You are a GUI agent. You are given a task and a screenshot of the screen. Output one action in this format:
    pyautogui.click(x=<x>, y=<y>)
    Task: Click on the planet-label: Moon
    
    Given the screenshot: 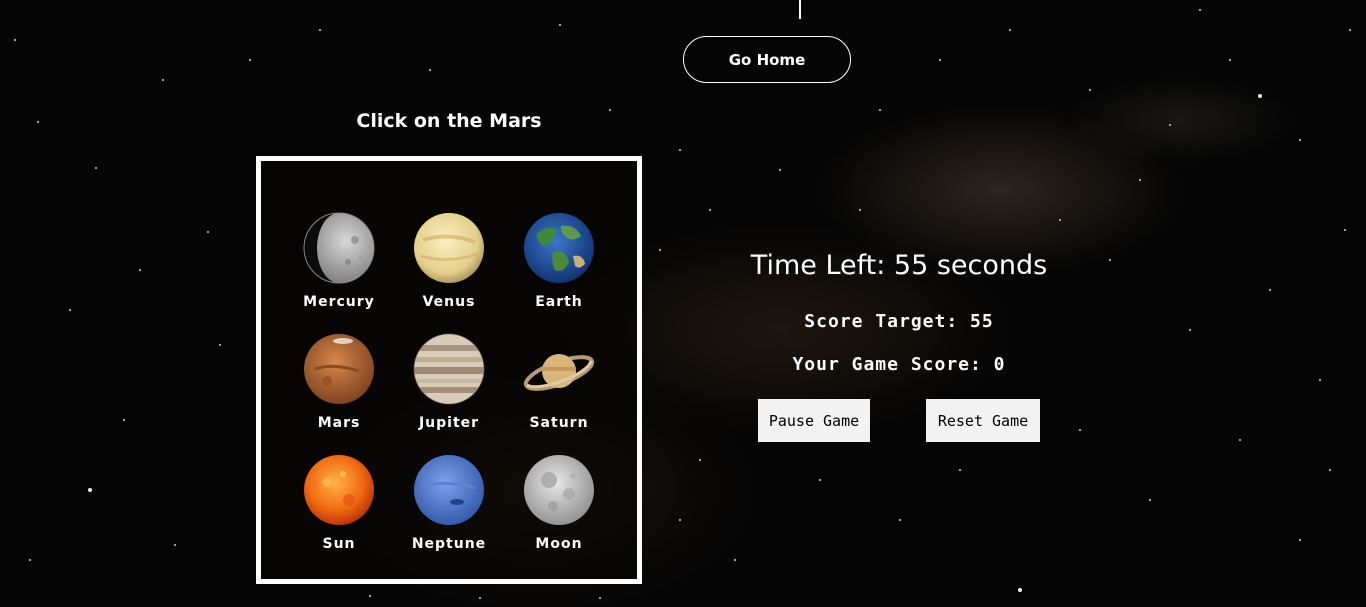 What is the action you would take?
    pyautogui.click(x=559, y=544)
    